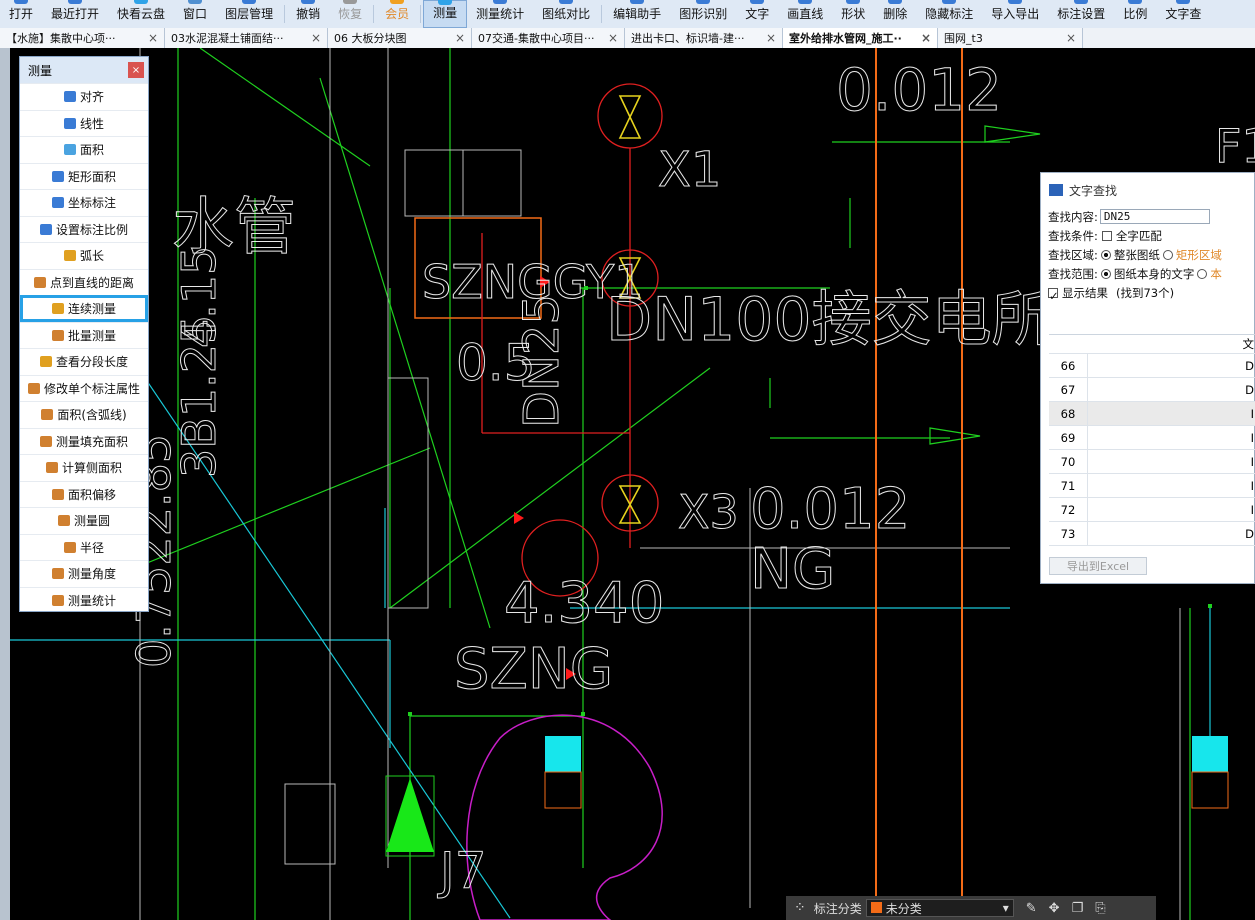 The image size is (1255, 920). What do you see at coordinates (308, 14) in the screenshot?
I see `toolbar-button: 撤销` at bounding box center [308, 14].